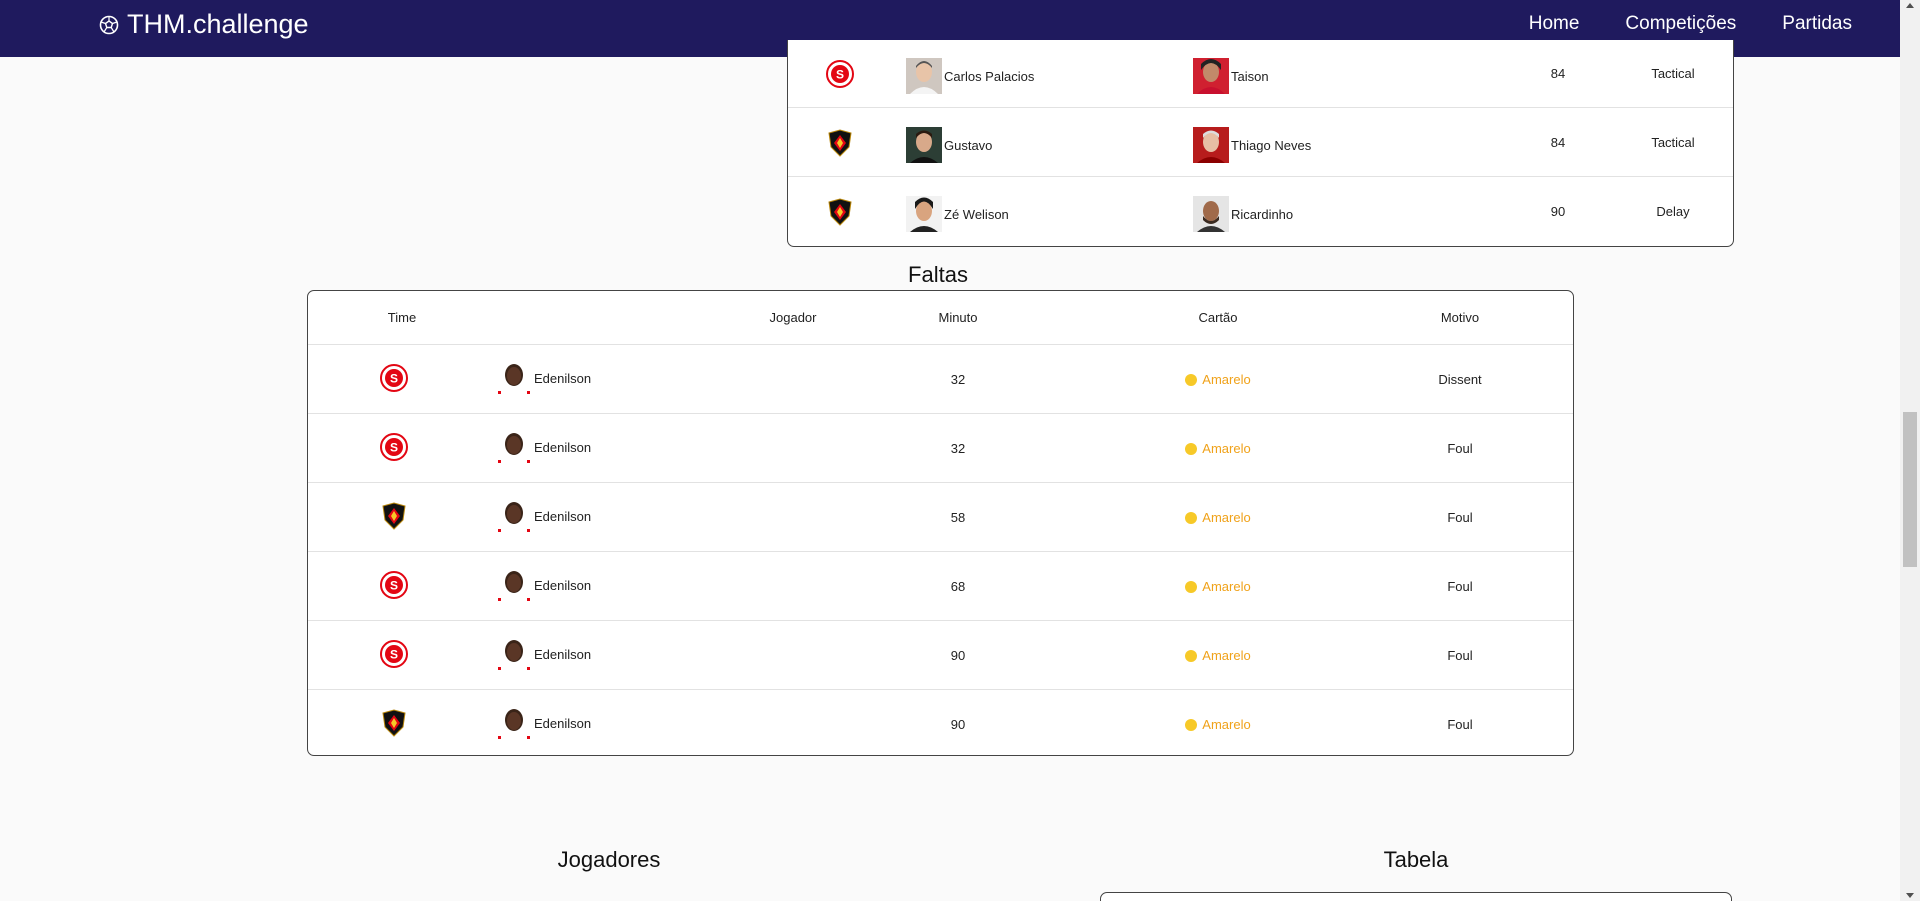 Image resolution: width=1920 pixels, height=901 pixels. I want to click on table-row: S Carlos Palacios Taison 84 Tactical, so click(1260, 74).